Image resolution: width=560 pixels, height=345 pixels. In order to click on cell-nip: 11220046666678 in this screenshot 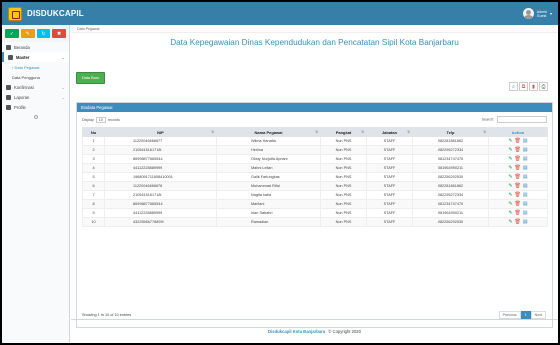, I will do `click(160, 186)`.